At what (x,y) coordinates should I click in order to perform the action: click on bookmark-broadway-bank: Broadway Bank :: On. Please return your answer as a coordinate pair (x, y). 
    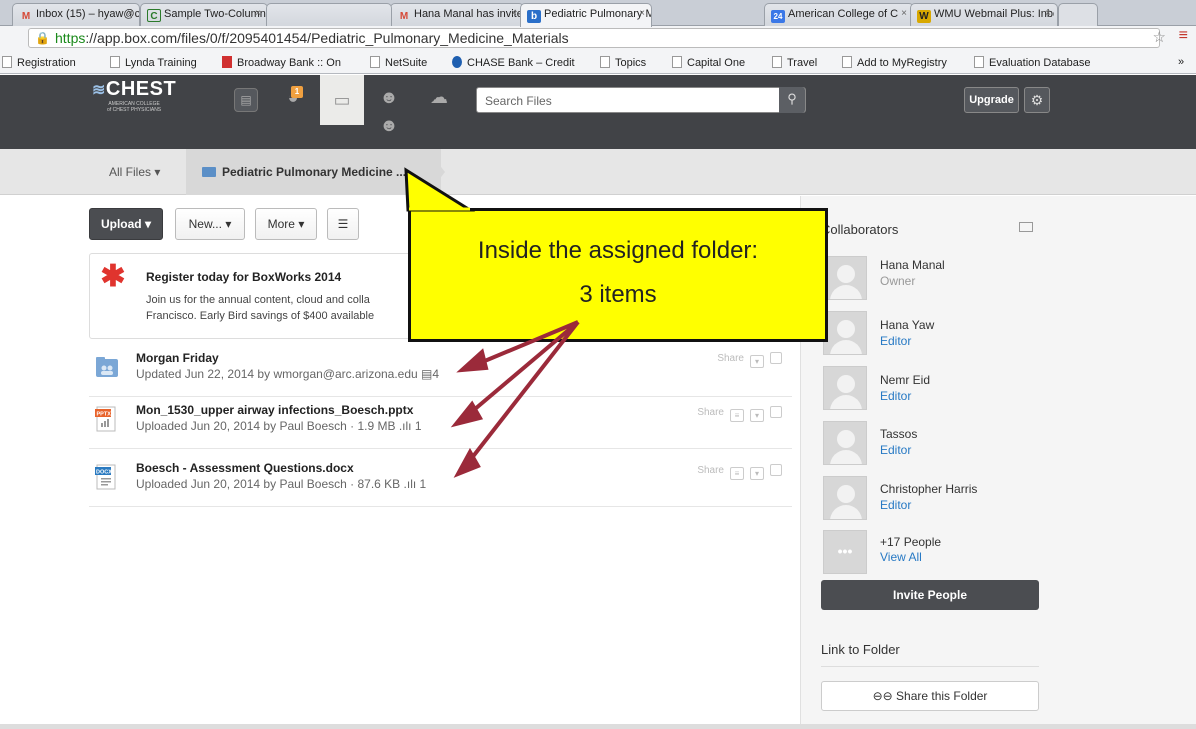
    Looking at the image, I should click on (281, 62).